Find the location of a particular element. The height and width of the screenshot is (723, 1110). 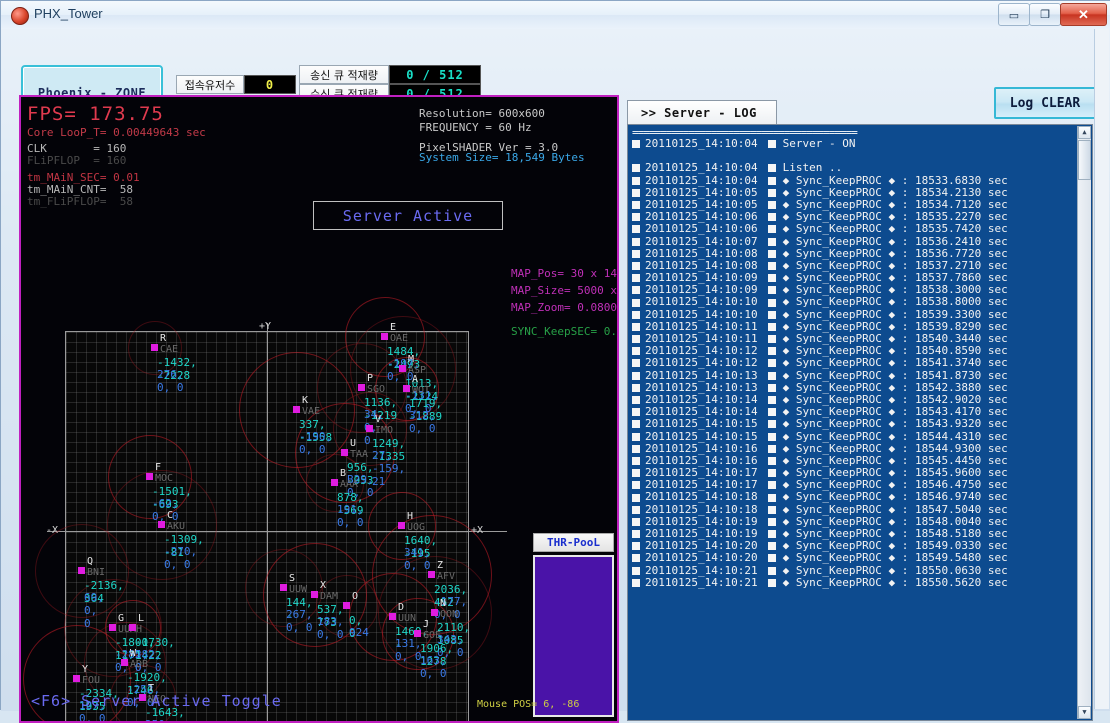

map-node-id: D is located at coordinates (401, 607).